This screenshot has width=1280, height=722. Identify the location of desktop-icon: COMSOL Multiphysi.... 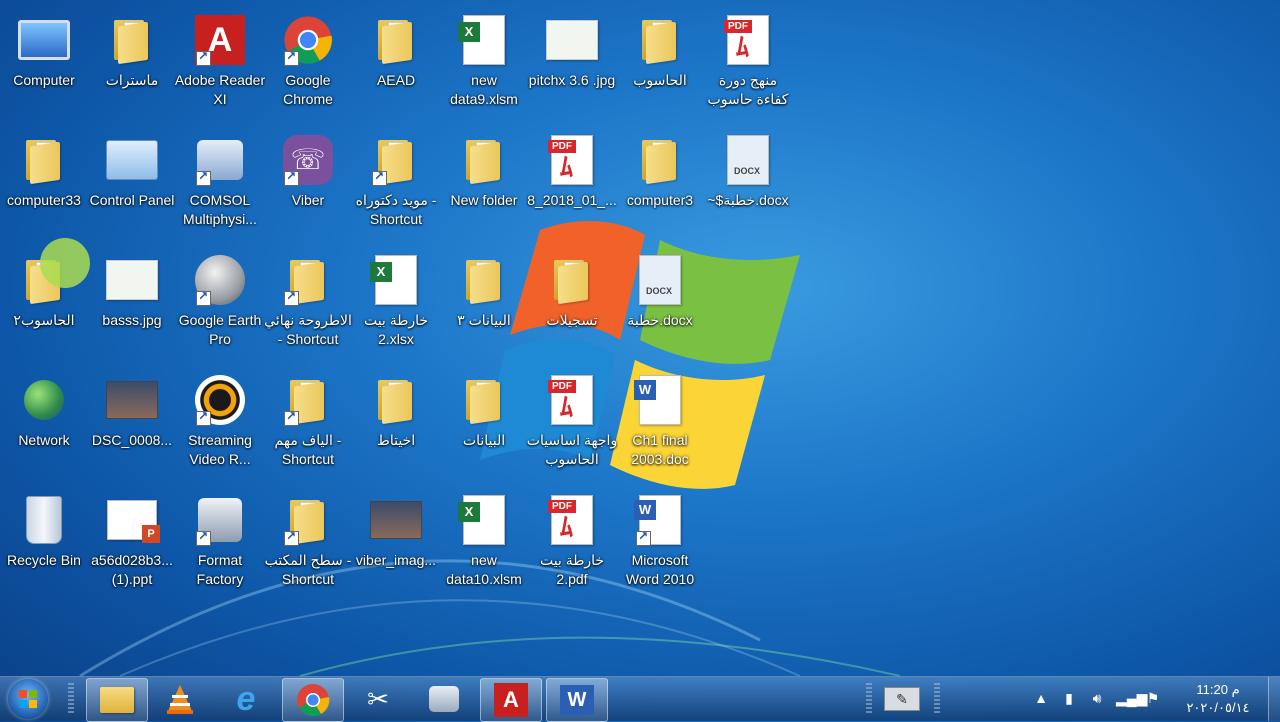
(220, 184).